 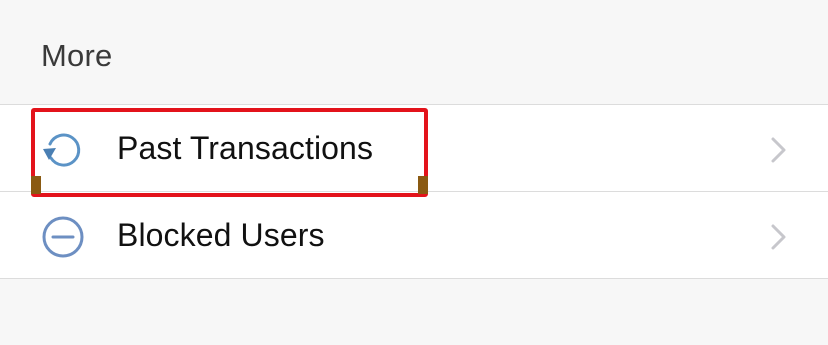 What do you see at coordinates (63, 237) in the screenshot?
I see `blocked-icon` at bounding box center [63, 237].